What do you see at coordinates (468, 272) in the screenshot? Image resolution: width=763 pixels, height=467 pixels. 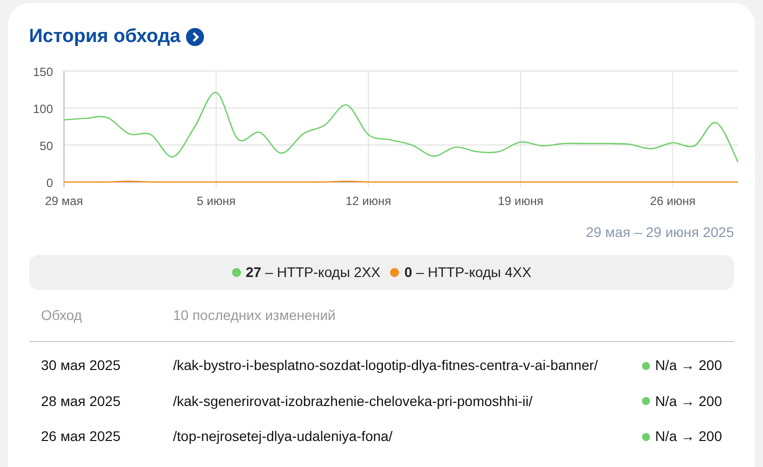 I see `legend-label: 0 – HTTP-коды 4XX` at bounding box center [468, 272].